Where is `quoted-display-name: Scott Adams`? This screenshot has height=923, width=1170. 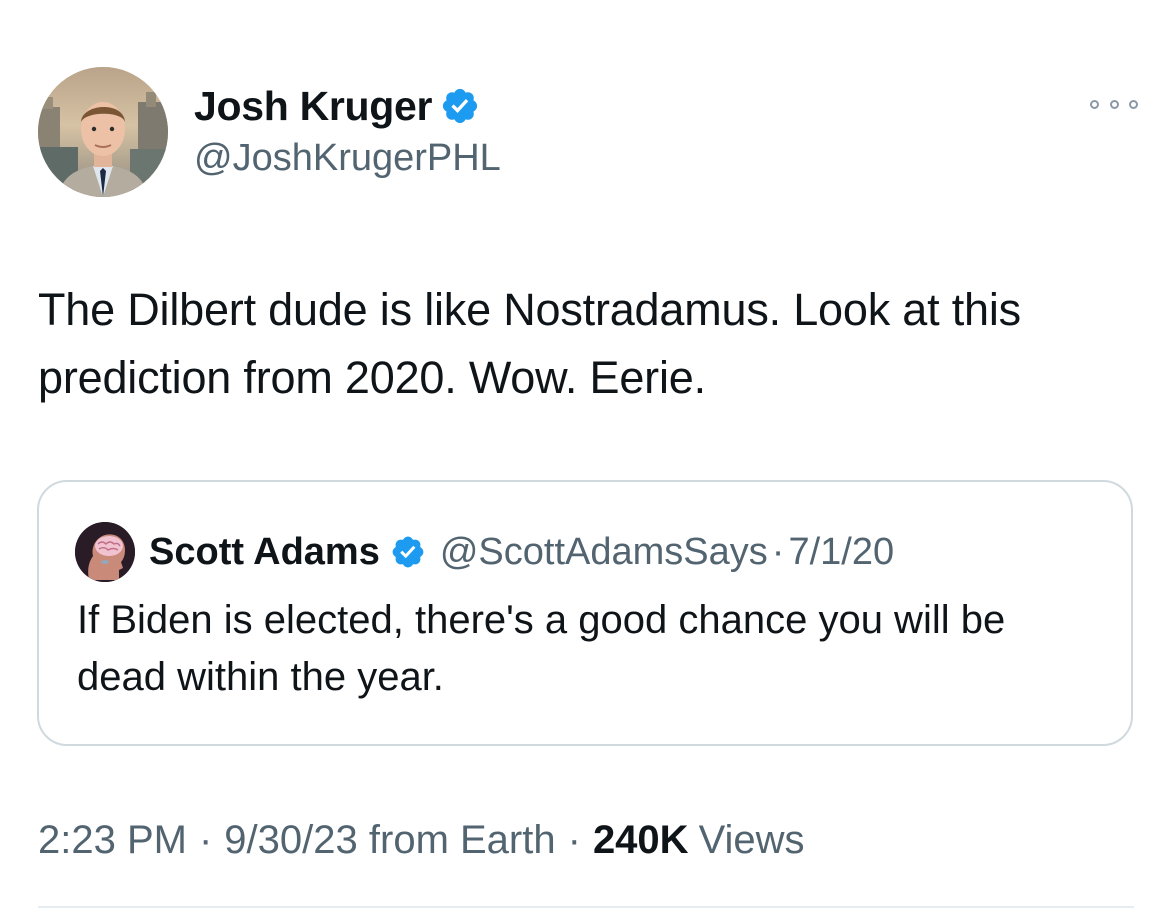 quoted-display-name: Scott Adams is located at coordinates (264, 552).